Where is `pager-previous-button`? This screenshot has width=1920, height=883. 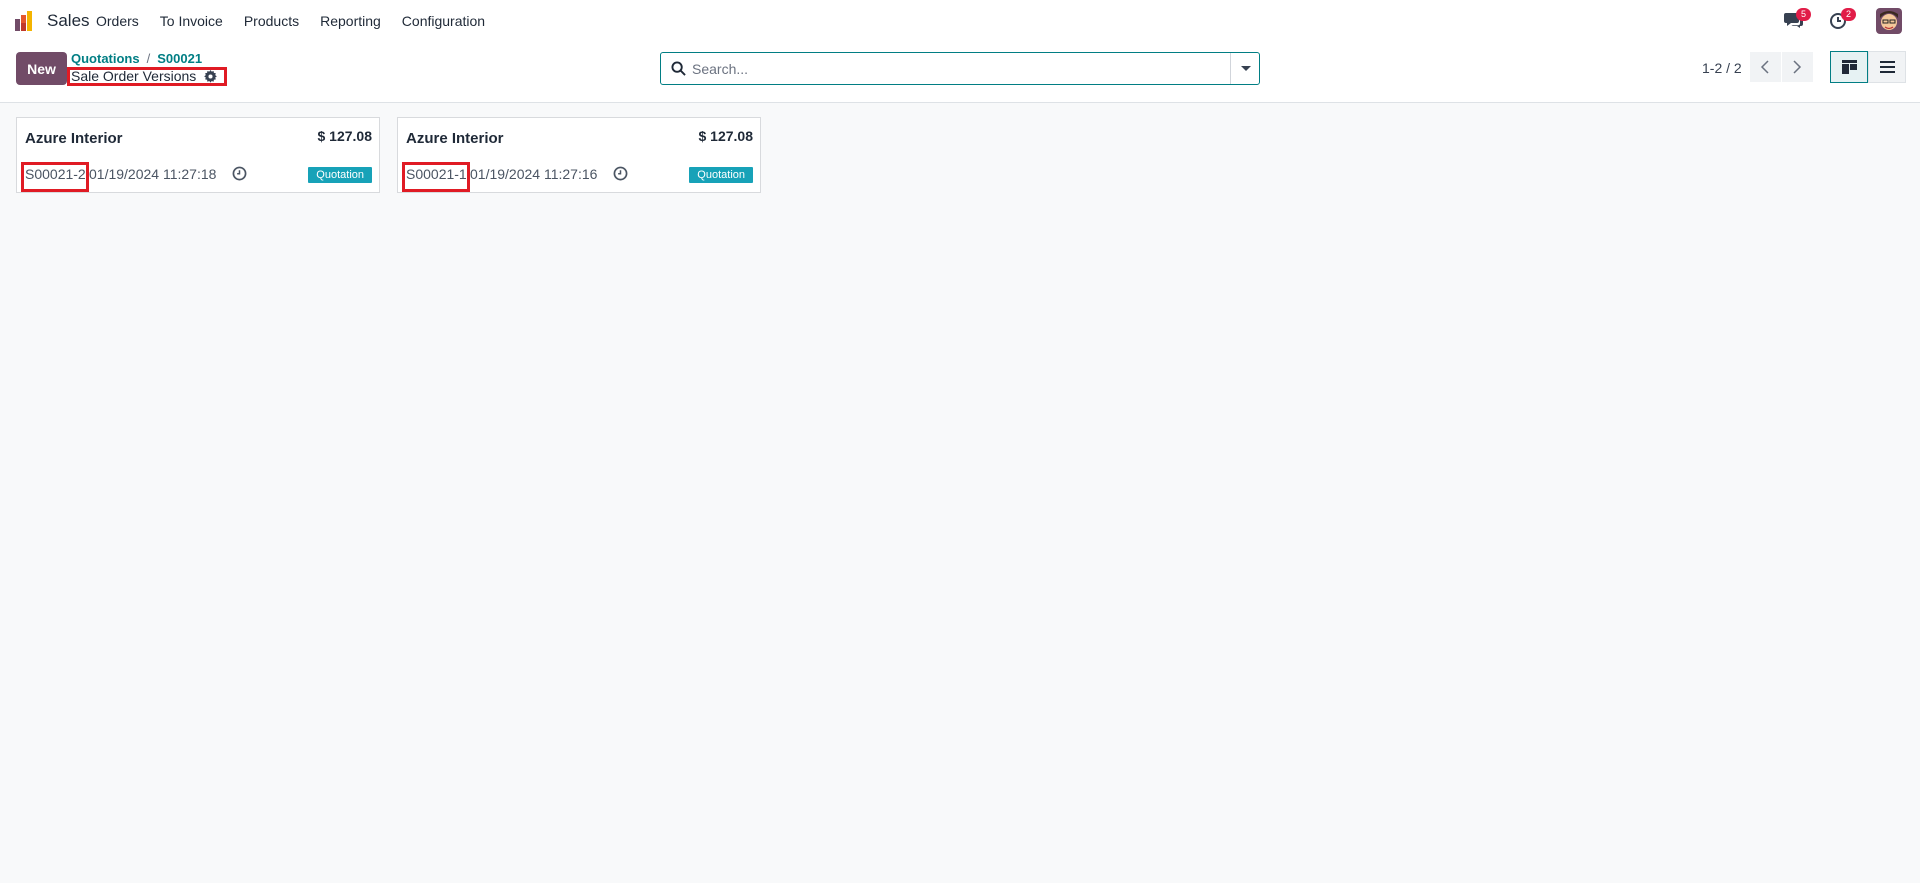 pager-previous-button is located at coordinates (1765, 67).